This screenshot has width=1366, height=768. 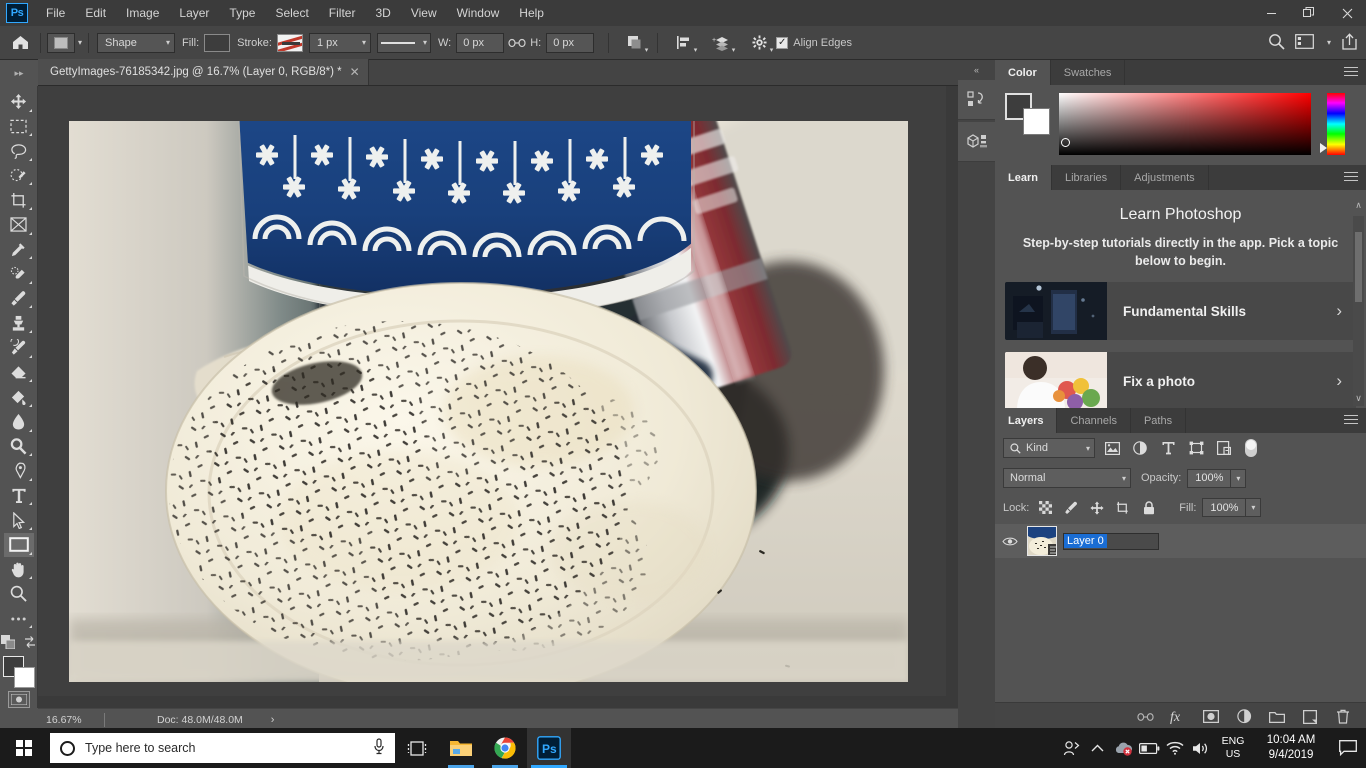 What do you see at coordinates (1140, 448) in the screenshot?
I see `adjustment-filter-icon` at bounding box center [1140, 448].